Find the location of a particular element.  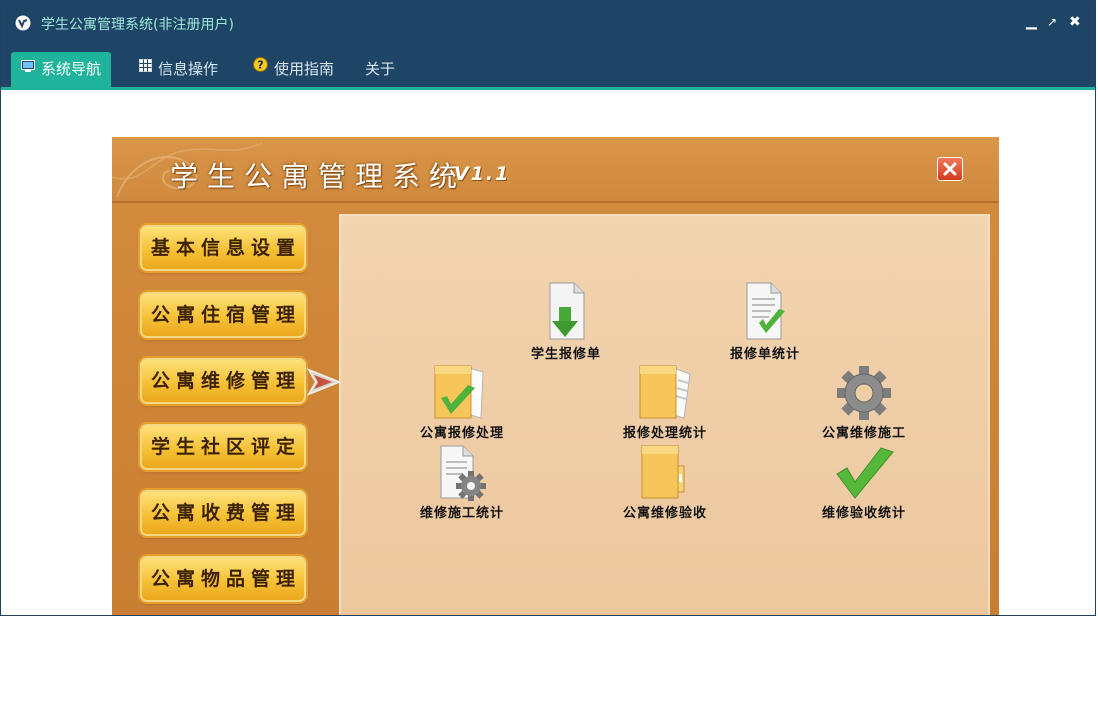

function-maintenance-acceptance-stats: 维修验收统计 is located at coordinates (864, 482).